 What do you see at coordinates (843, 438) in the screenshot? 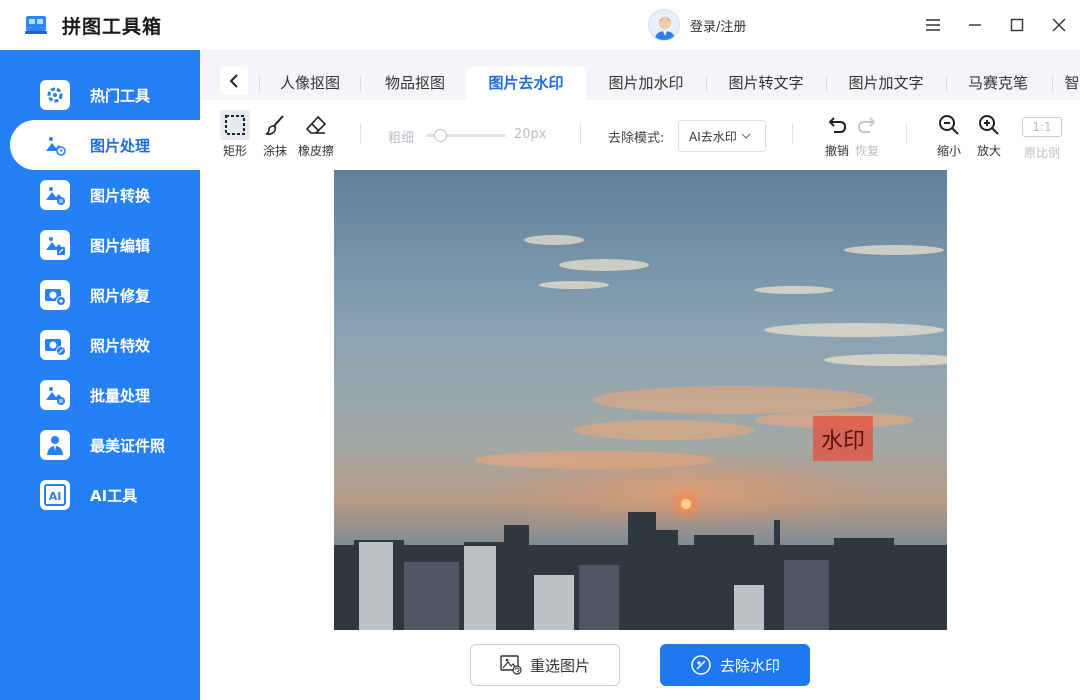
I see `watermark-selection: 水印` at bounding box center [843, 438].